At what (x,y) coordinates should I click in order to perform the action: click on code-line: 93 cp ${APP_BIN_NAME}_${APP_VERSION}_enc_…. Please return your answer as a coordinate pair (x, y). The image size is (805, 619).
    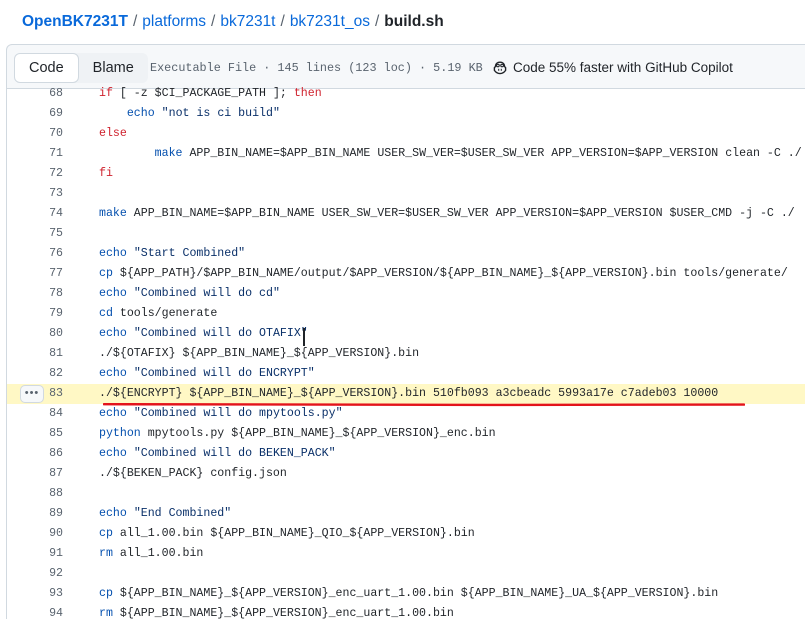
    Looking at the image, I should click on (406, 594).